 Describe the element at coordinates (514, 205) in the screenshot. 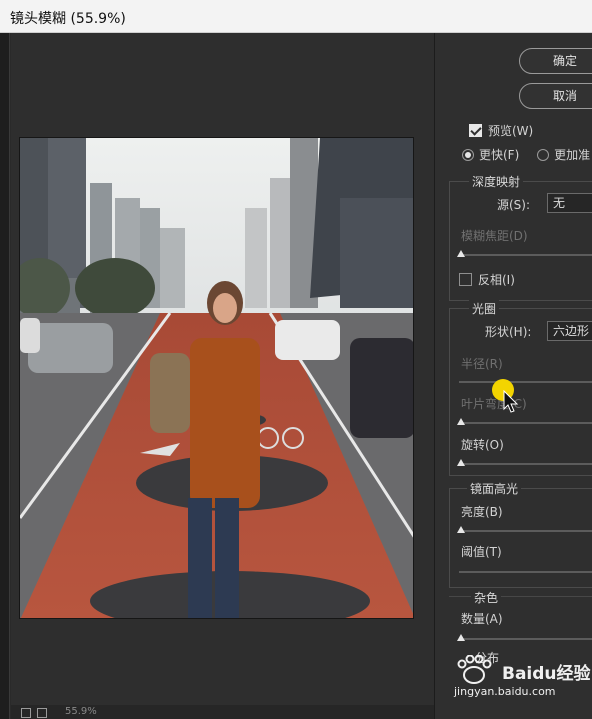

I see `source-label: 源(S):` at that location.